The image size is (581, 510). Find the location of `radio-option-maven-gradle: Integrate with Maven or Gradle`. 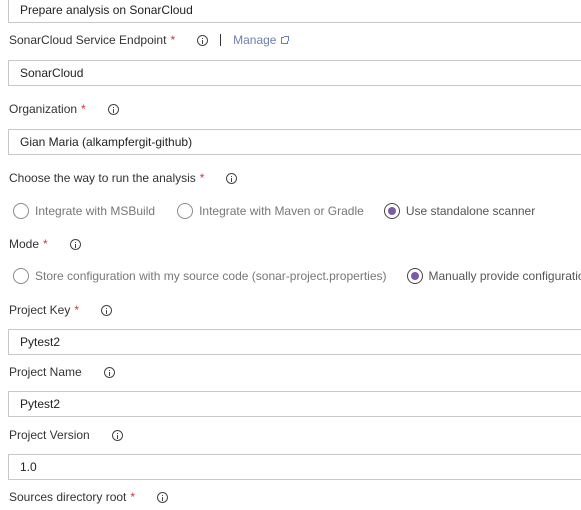

radio-option-maven-gradle: Integrate with Maven or Gradle is located at coordinates (270, 211).